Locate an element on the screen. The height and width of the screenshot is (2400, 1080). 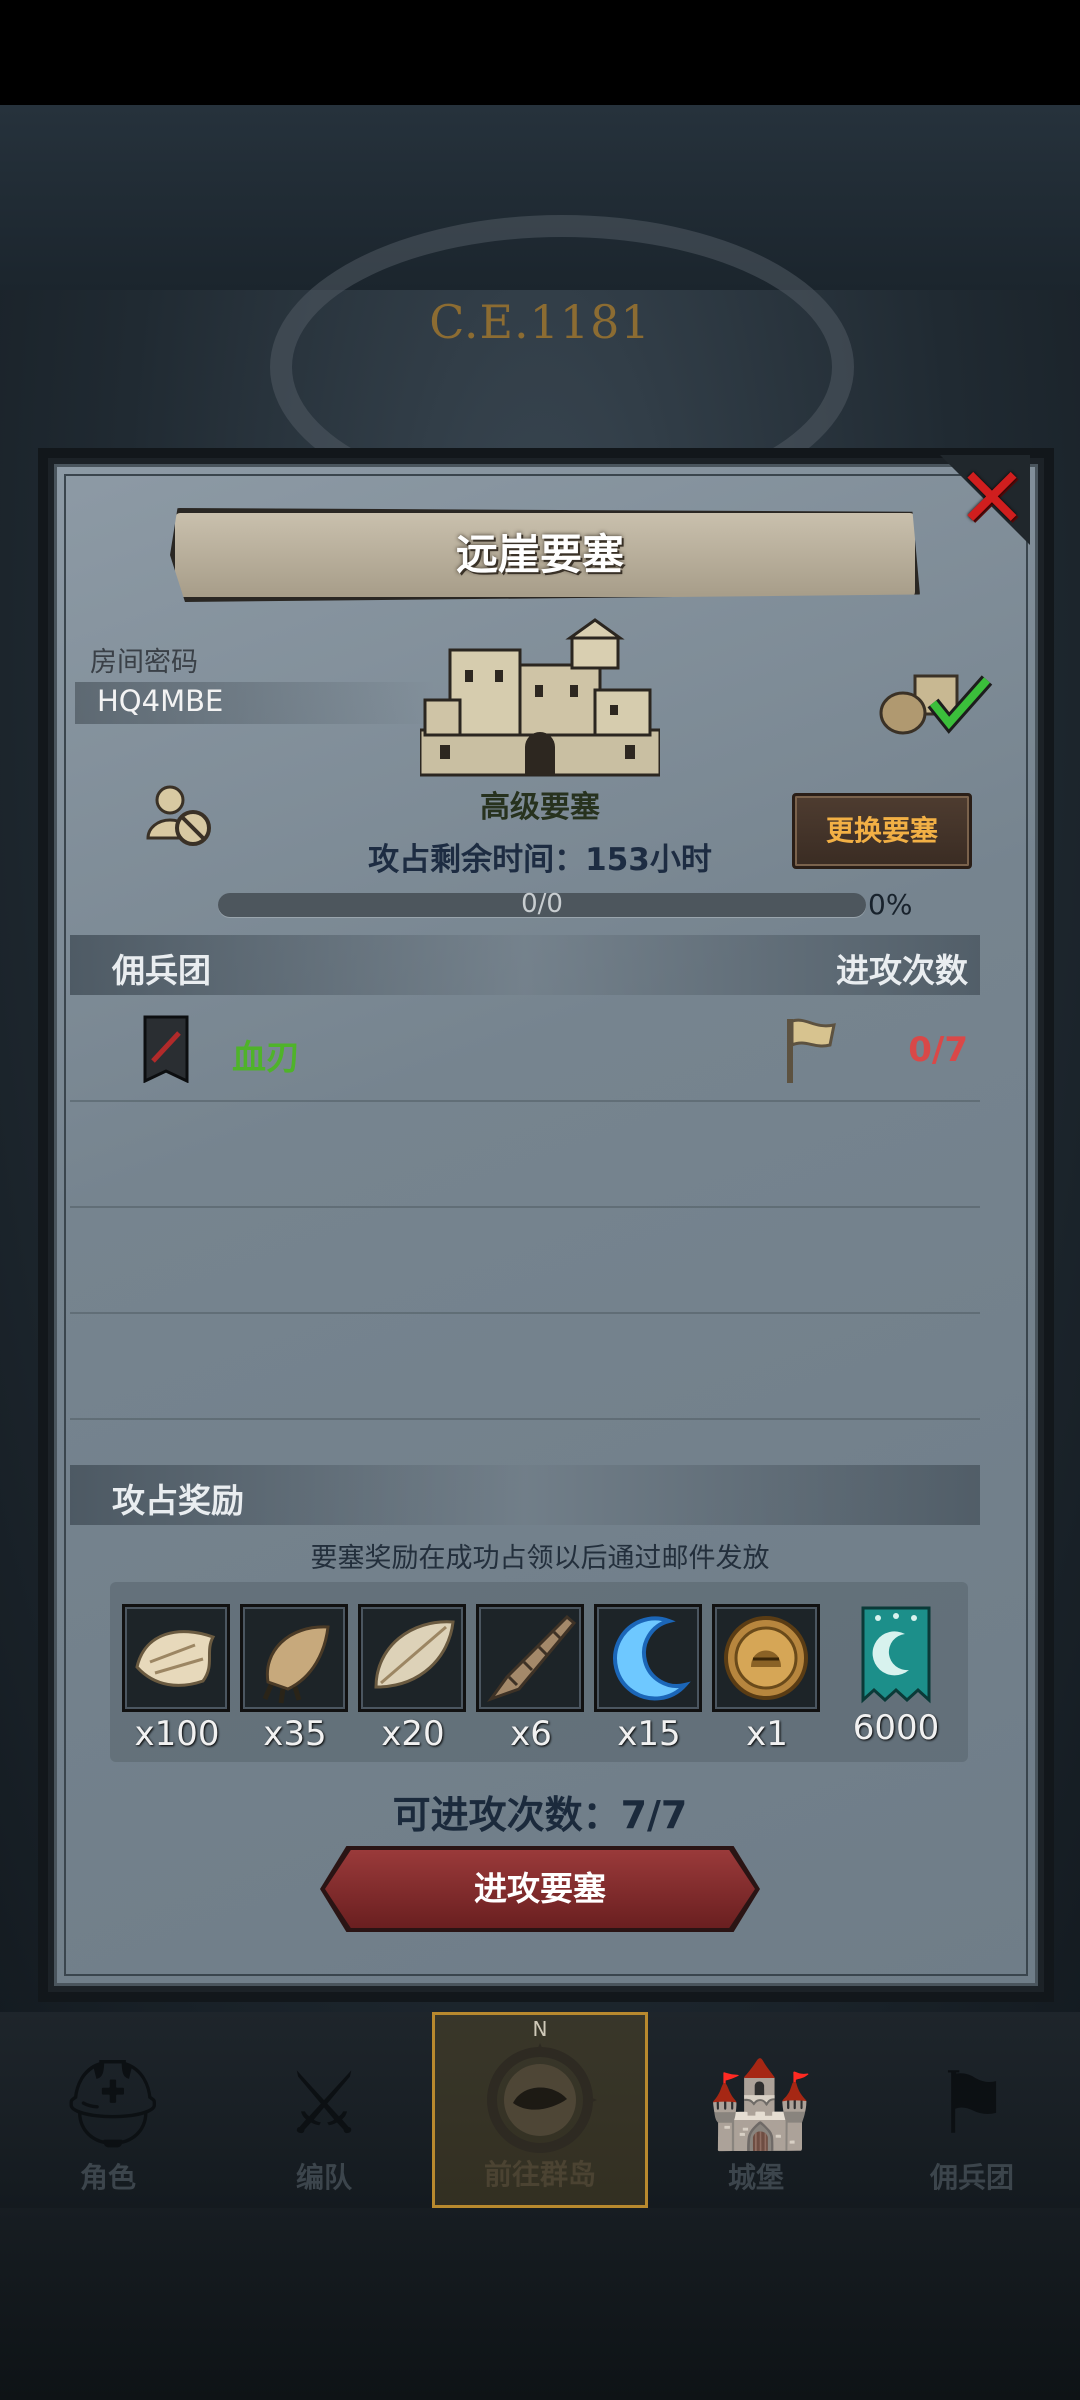
nav-formation: ⚔ 编队 is located at coordinates (324, 2110).